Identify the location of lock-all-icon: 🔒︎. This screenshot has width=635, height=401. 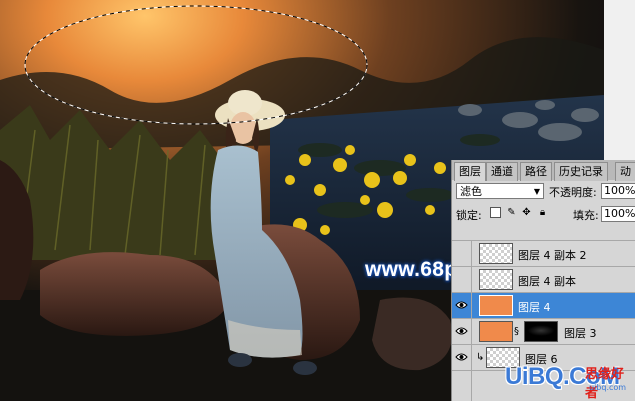
(542, 212).